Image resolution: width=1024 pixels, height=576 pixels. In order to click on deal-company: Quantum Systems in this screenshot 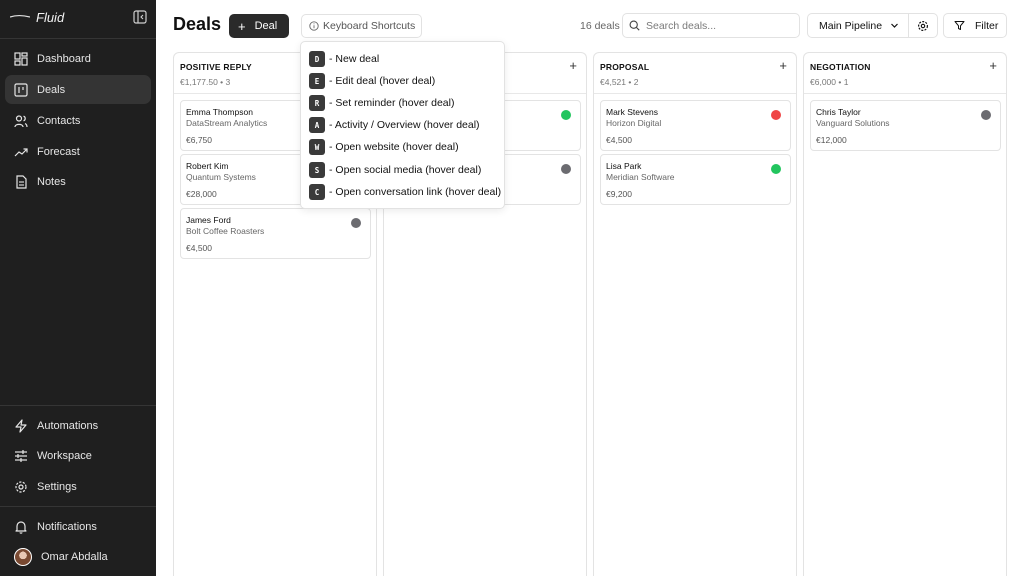, I will do `click(221, 177)`.